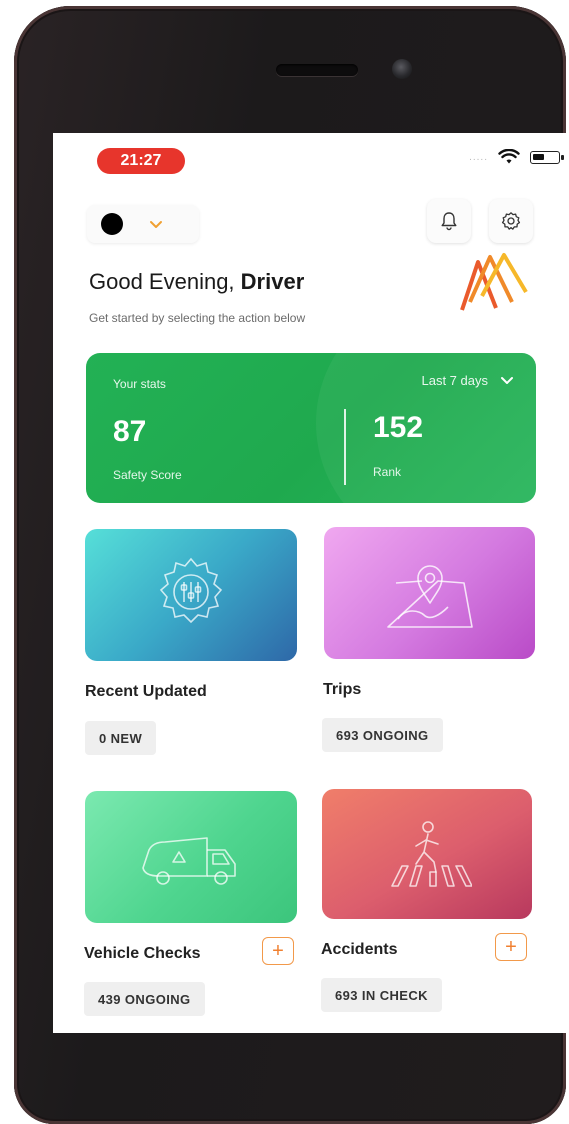  I want to click on accidents-tile, so click(427, 854).